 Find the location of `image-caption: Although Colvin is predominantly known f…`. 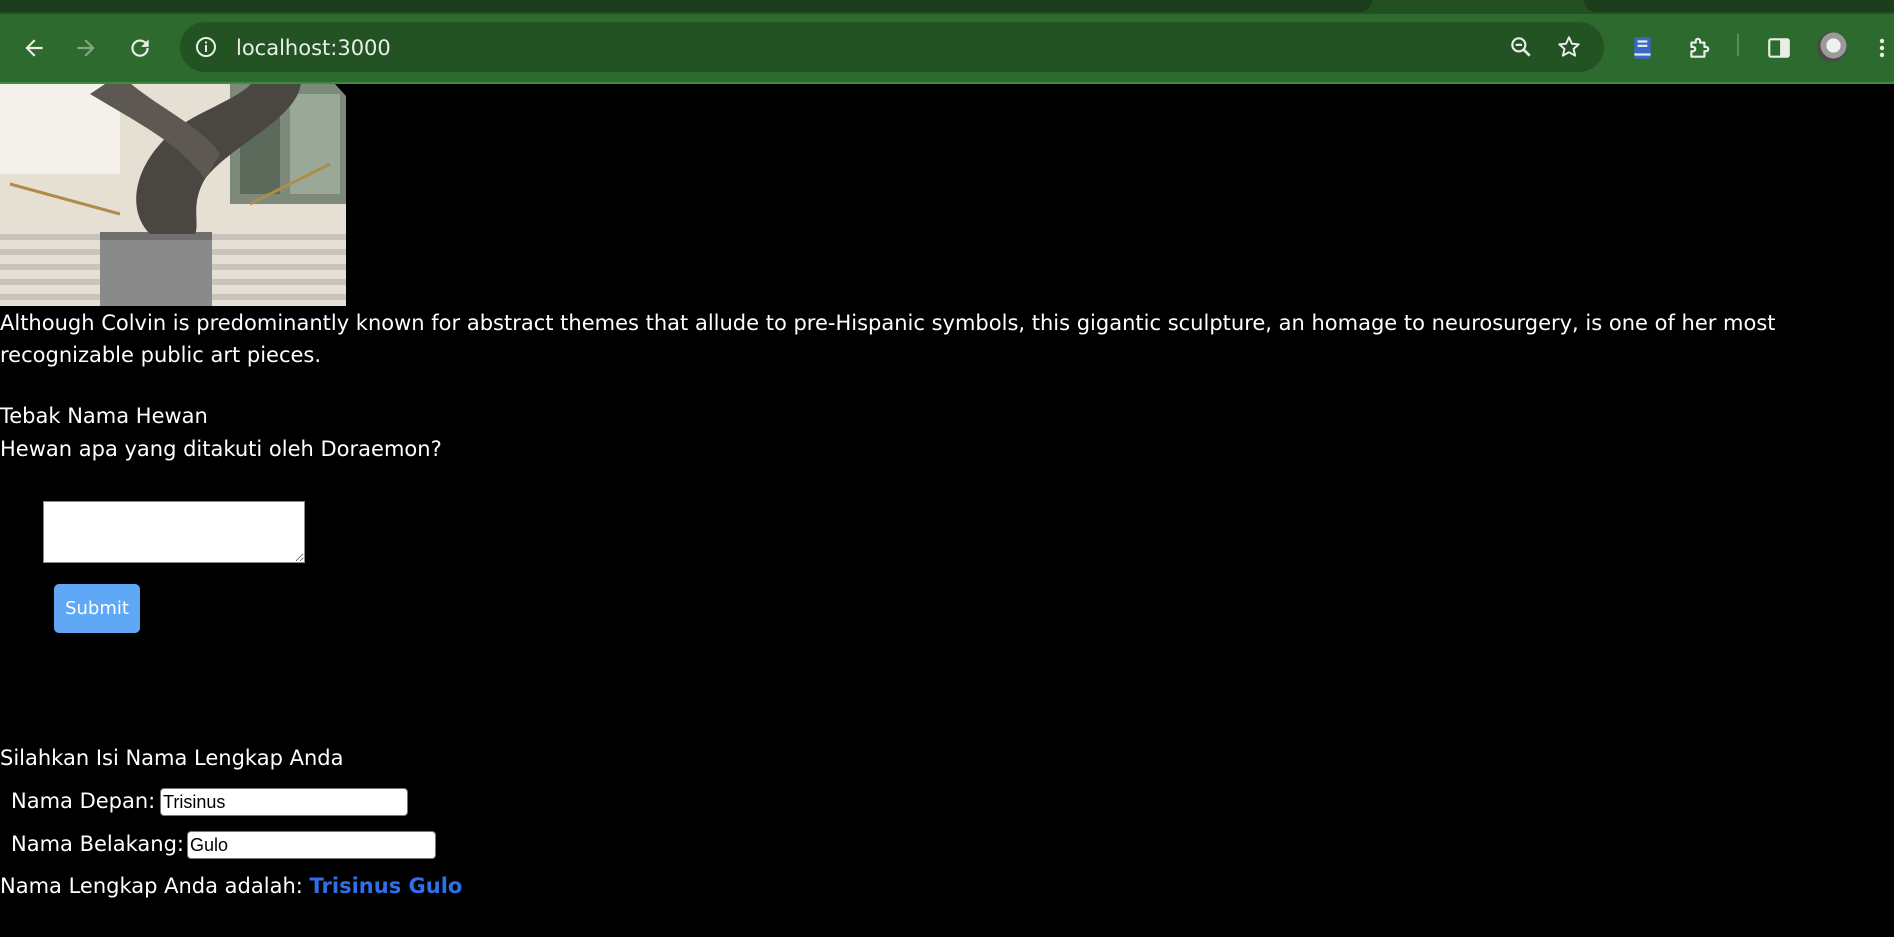

image-caption: Although Colvin is predominantly known f… is located at coordinates (888, 339).